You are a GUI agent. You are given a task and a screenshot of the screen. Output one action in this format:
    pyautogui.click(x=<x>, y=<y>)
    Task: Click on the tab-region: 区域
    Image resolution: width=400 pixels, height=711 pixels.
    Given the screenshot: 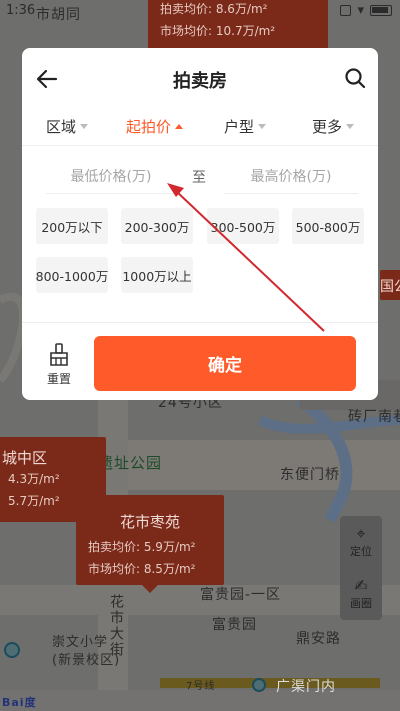 What is the action you would take?
    pyautogui.click(x=67, y=126)
    